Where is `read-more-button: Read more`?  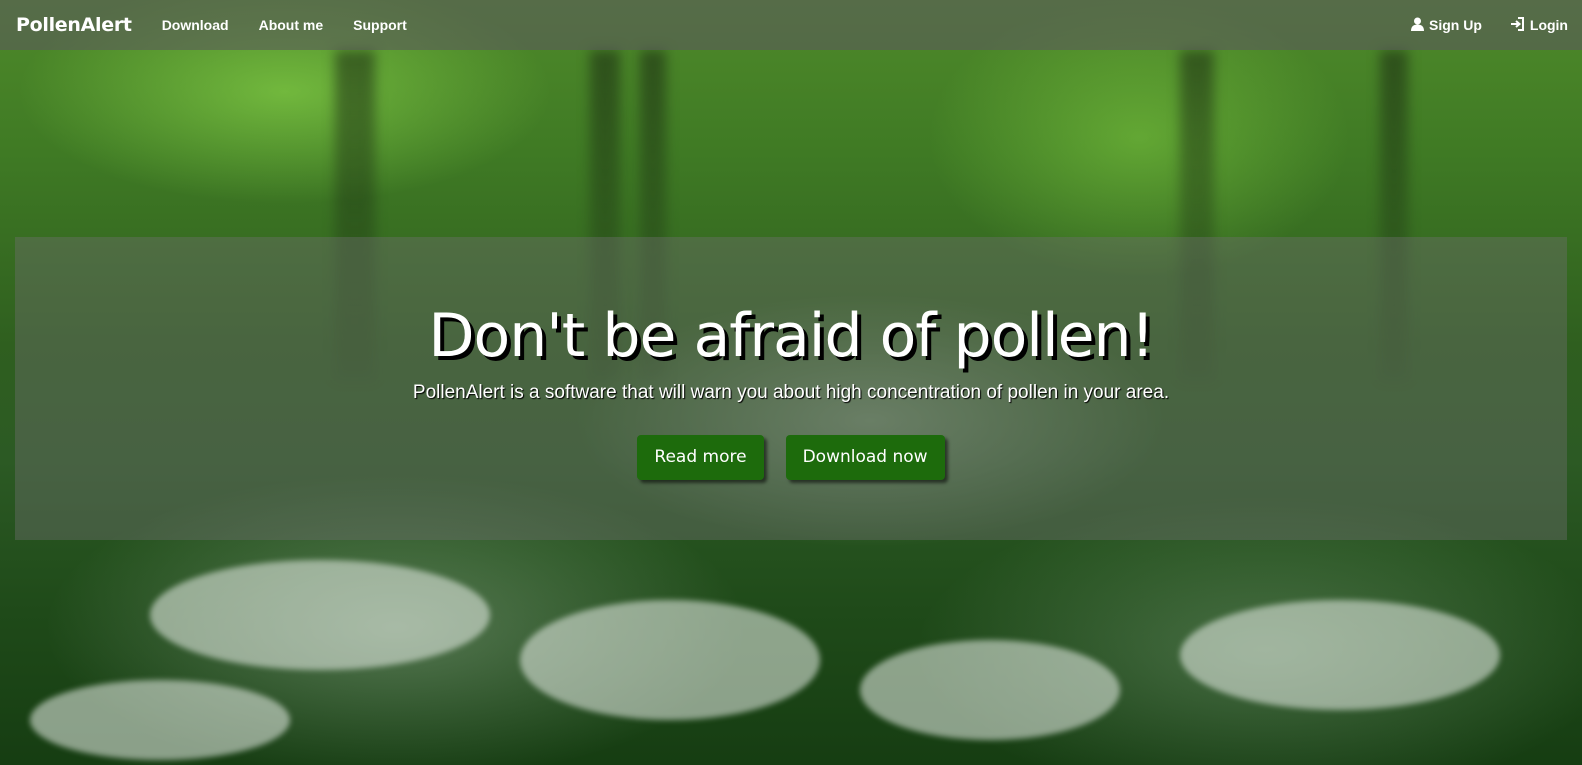
read-more-button: Read more is located at coordinates (700, 457).